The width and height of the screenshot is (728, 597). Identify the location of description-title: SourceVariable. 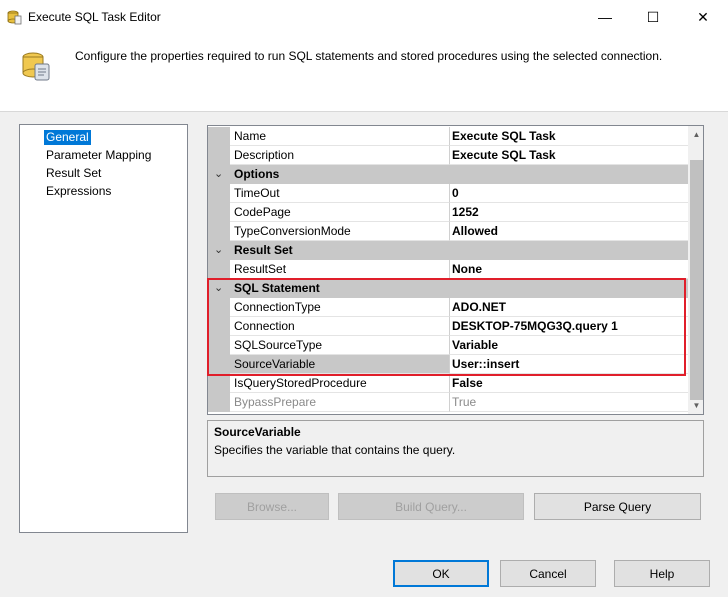
(257, 432).